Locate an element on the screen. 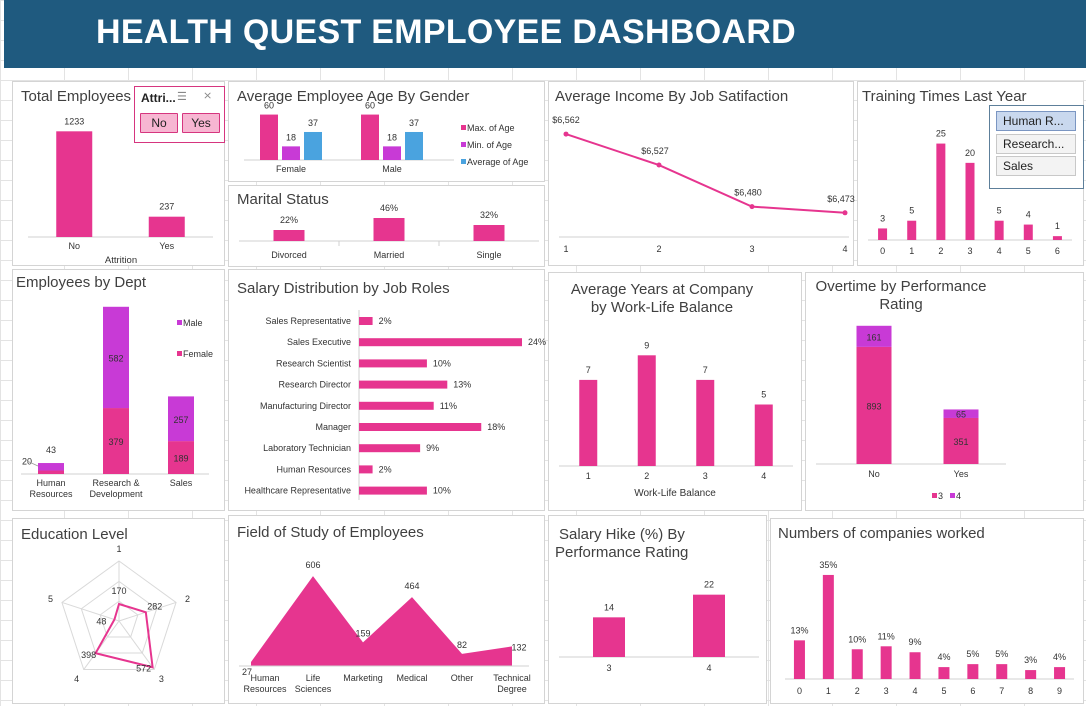  department-slicer: Human R... Research... Sales is located at coordinates (1036, 147).